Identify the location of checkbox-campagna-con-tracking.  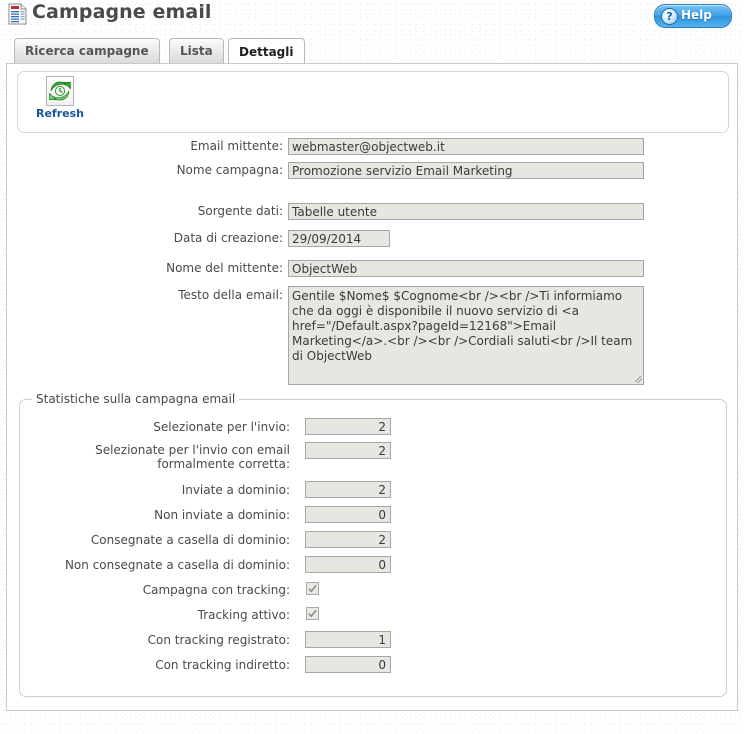
(312, 588).